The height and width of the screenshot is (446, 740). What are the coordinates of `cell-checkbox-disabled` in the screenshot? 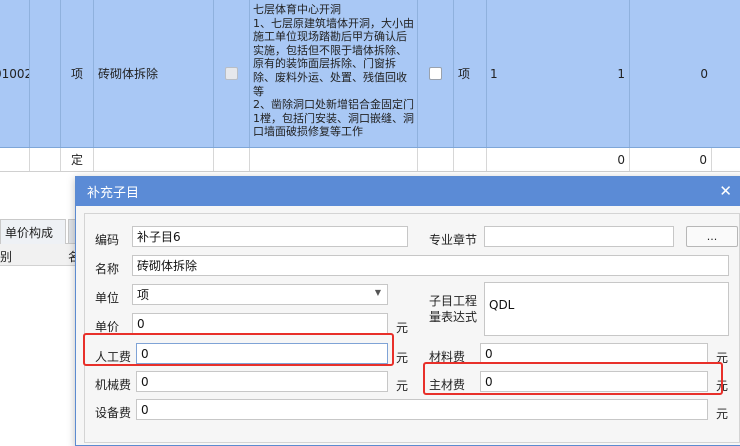 It's located at (232, 73).